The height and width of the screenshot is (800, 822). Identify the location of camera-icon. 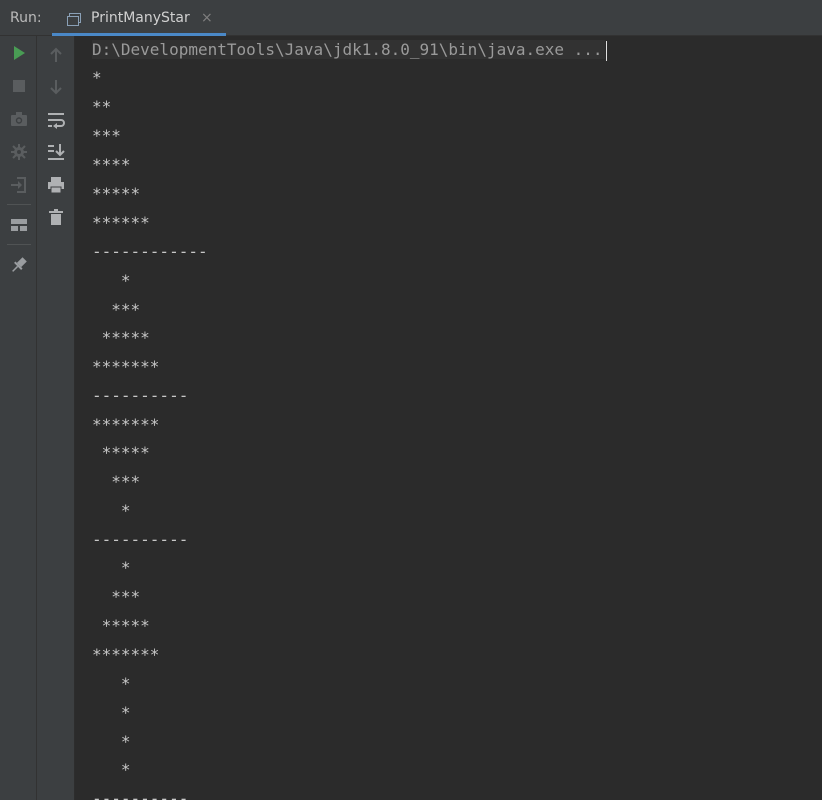
(19, 119).